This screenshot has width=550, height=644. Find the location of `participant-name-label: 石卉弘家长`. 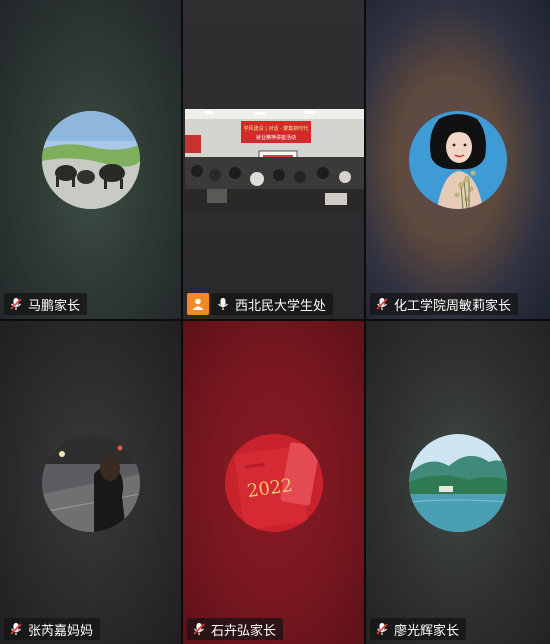

participant-name-label: 石卉弘家长 is located at coordinates (235, 629).